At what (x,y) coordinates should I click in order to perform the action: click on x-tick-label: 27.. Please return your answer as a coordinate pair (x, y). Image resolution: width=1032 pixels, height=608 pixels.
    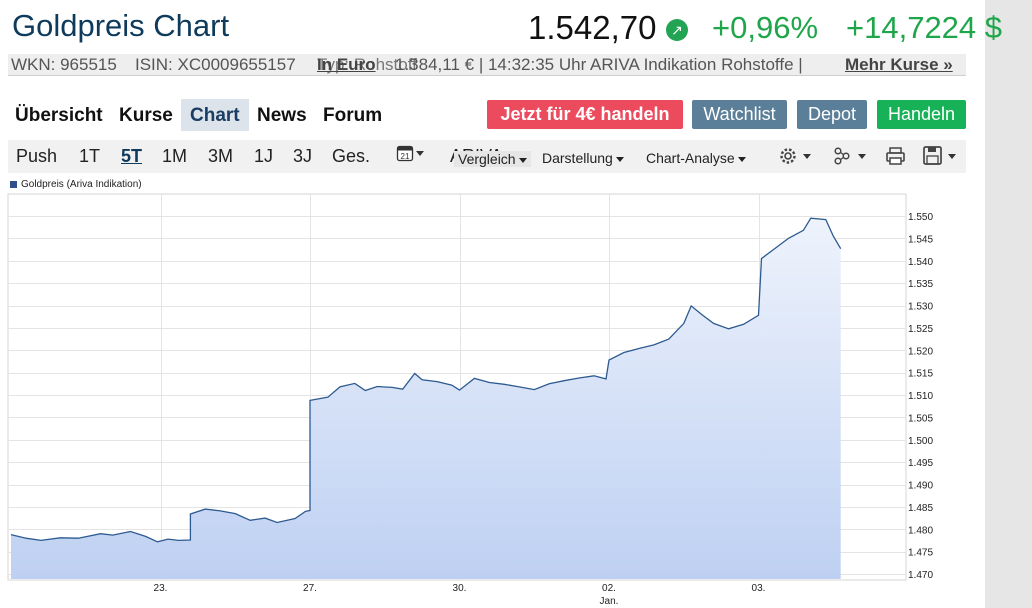
    Looking at the image, I should click on (310, 588).